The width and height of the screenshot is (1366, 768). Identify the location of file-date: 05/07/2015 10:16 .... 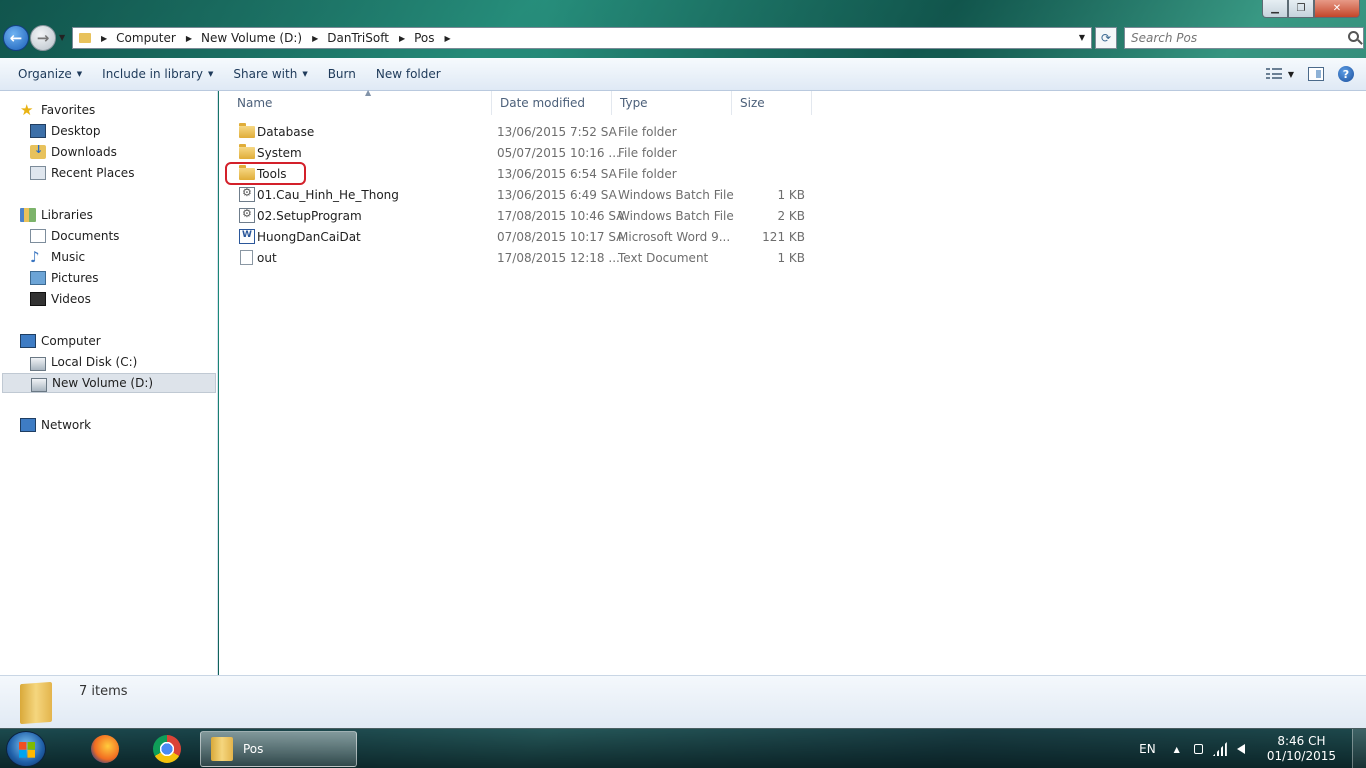
(558, 153).